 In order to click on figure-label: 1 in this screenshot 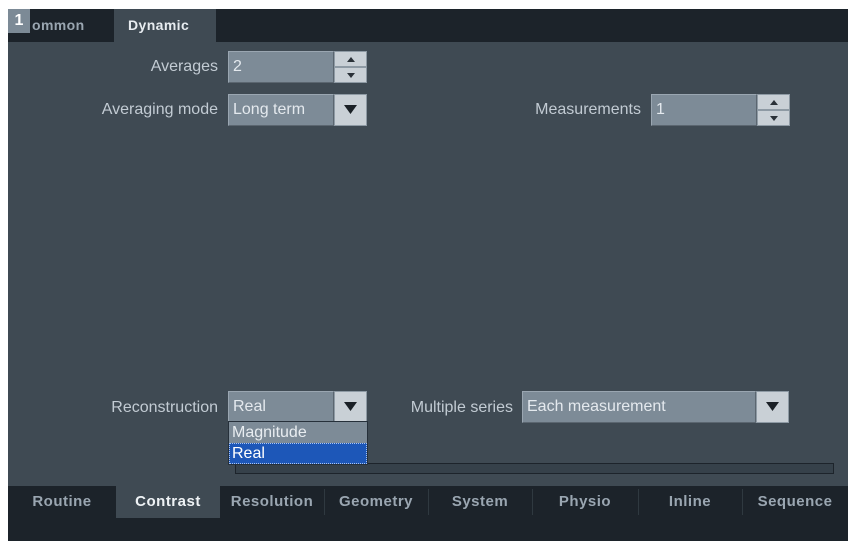, I will do `click(19, 21)`.